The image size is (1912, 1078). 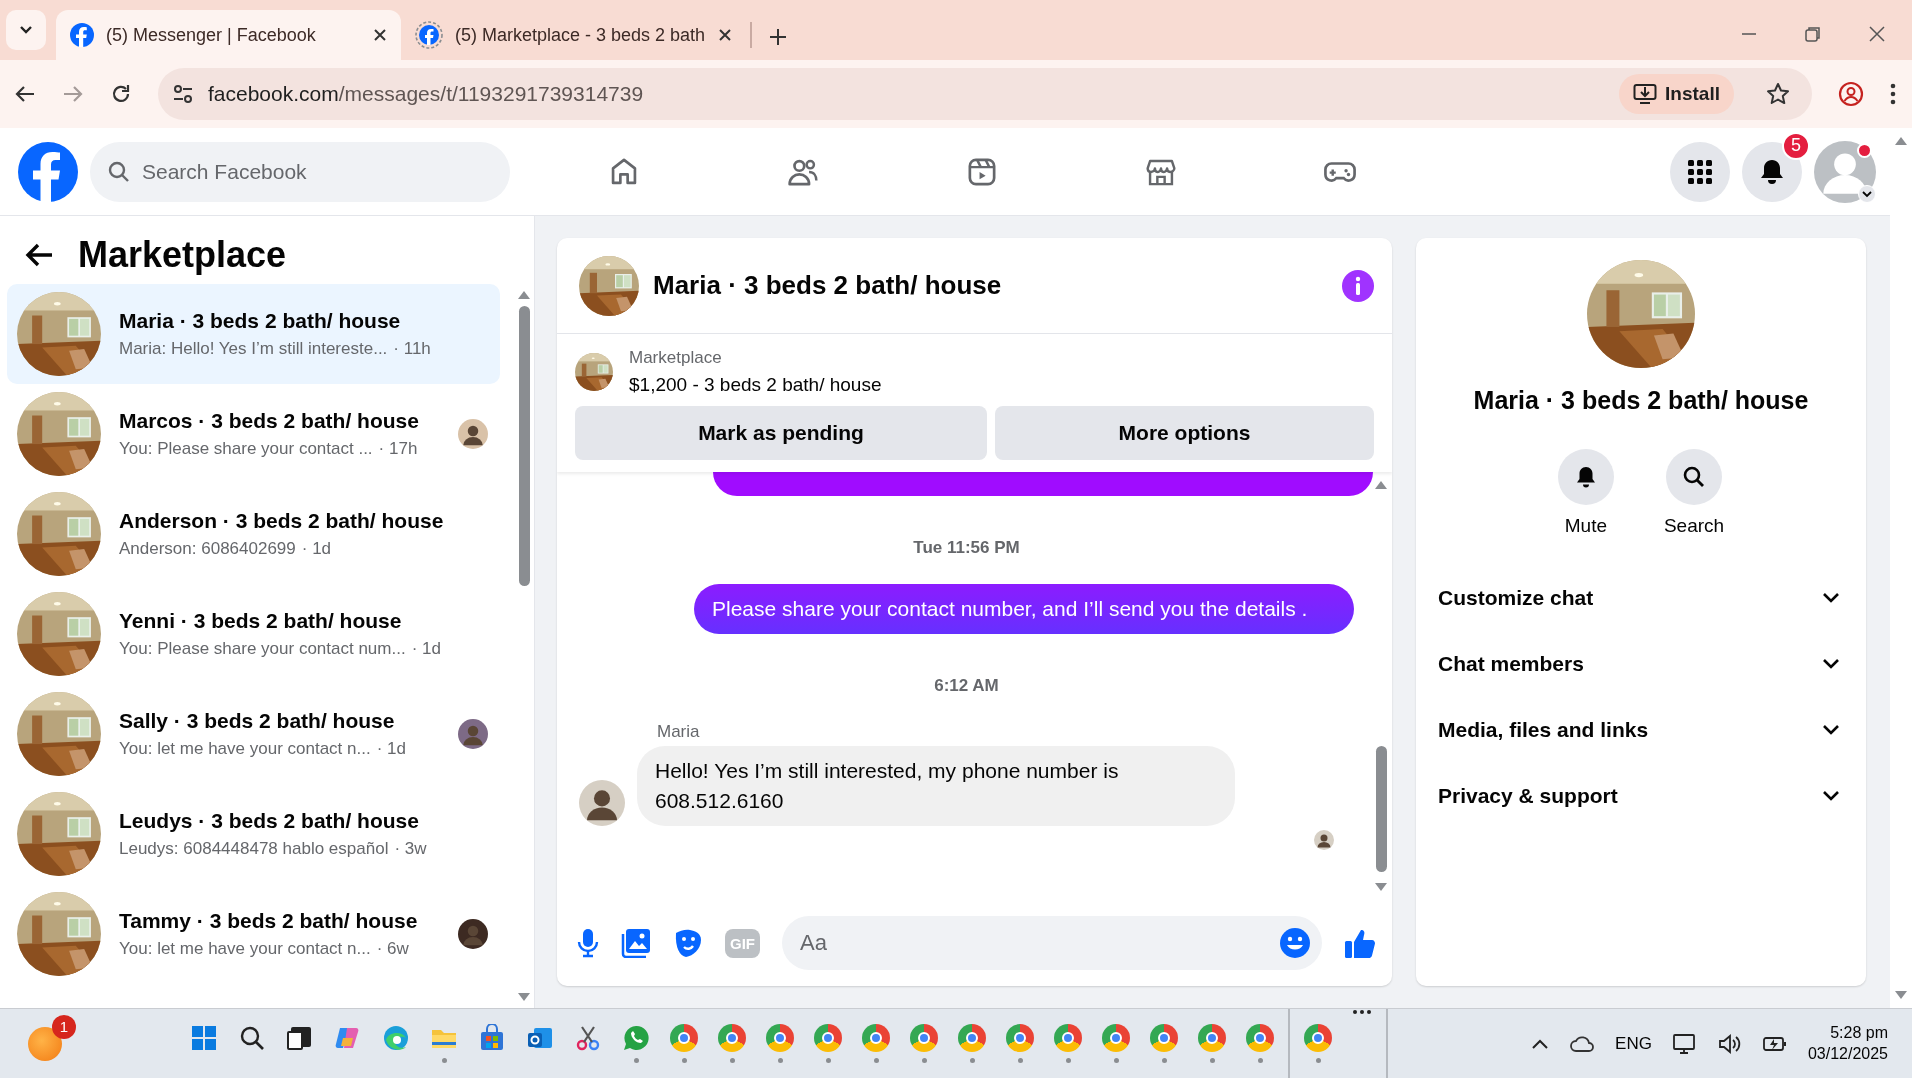 I want to click on volume-icon, so click(x=1729, y=1043).